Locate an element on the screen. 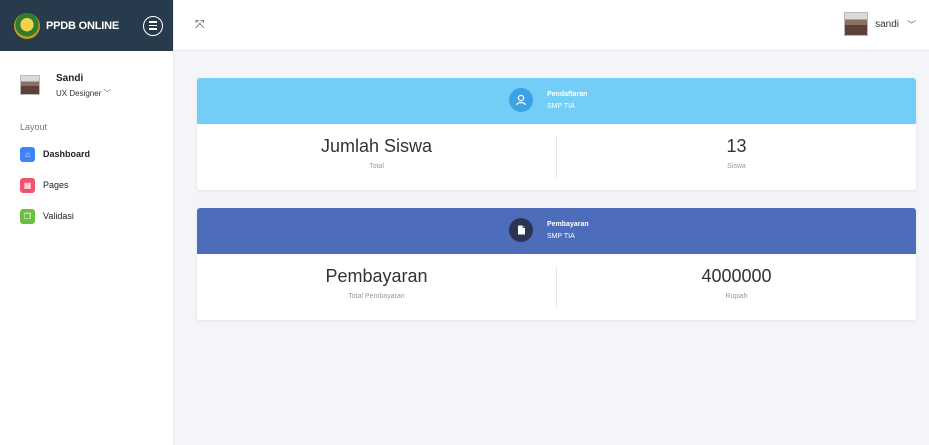  card-body: Jumlah Siswa Total 13 Siswa is located at coordinates (556, 157).